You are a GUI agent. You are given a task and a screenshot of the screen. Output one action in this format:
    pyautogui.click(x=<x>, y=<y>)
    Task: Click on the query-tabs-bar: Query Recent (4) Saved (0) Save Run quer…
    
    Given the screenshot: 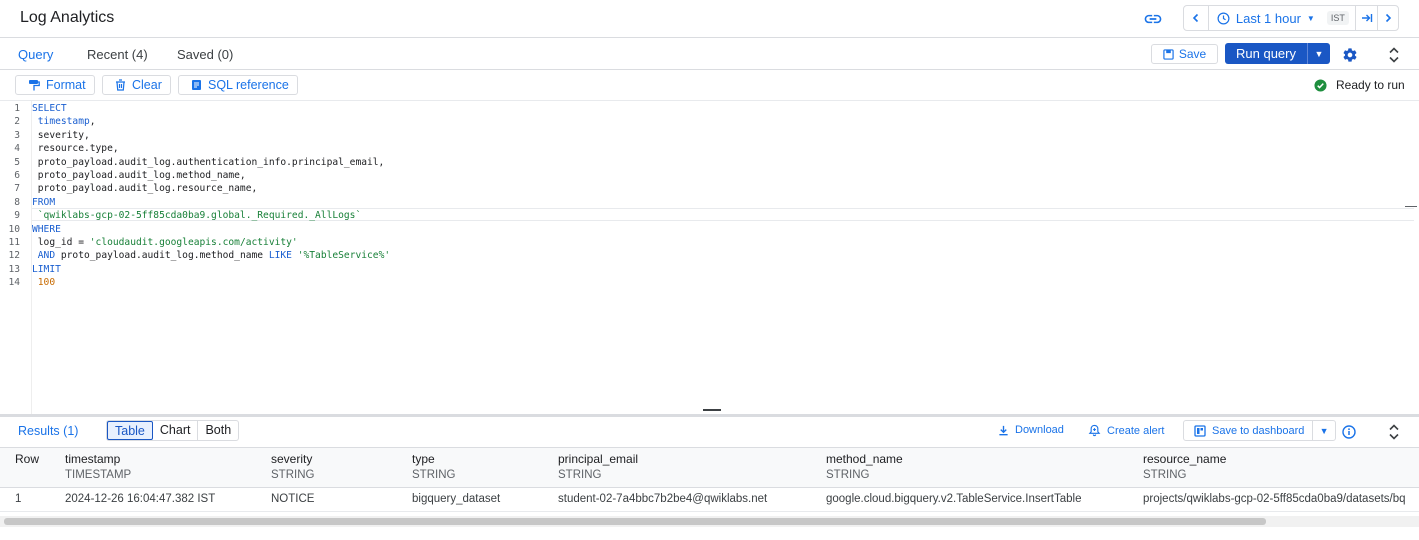 What is the action you would take?
    pyautogui.click(x=709, y=54)
    